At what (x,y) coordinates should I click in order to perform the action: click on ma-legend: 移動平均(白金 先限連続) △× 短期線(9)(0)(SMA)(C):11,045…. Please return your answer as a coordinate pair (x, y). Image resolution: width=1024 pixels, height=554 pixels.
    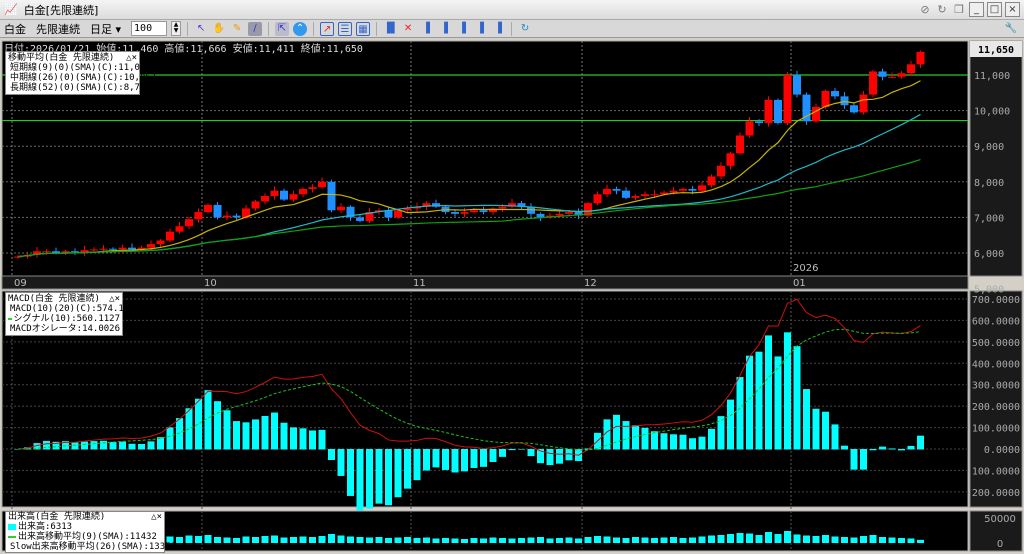
    Looking at the image, I should click on (80, 73).